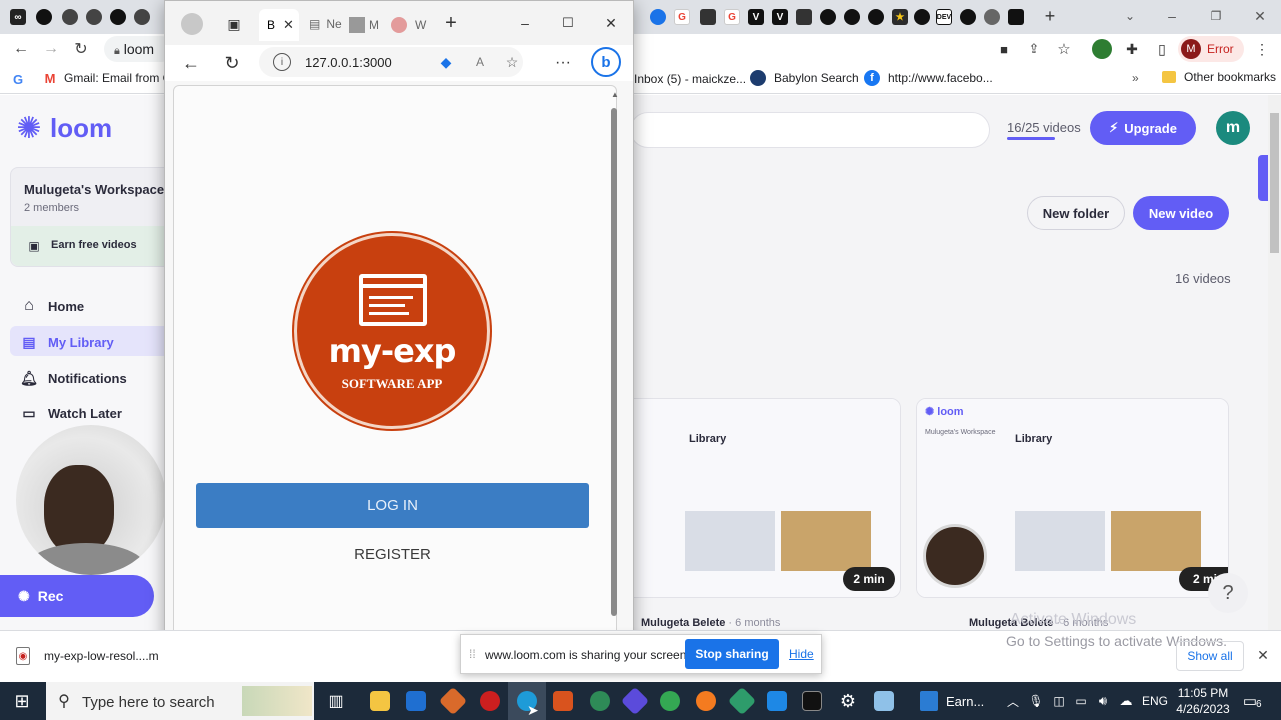  I want to click on notification-center: ▭ 6, so click(1254, 702).